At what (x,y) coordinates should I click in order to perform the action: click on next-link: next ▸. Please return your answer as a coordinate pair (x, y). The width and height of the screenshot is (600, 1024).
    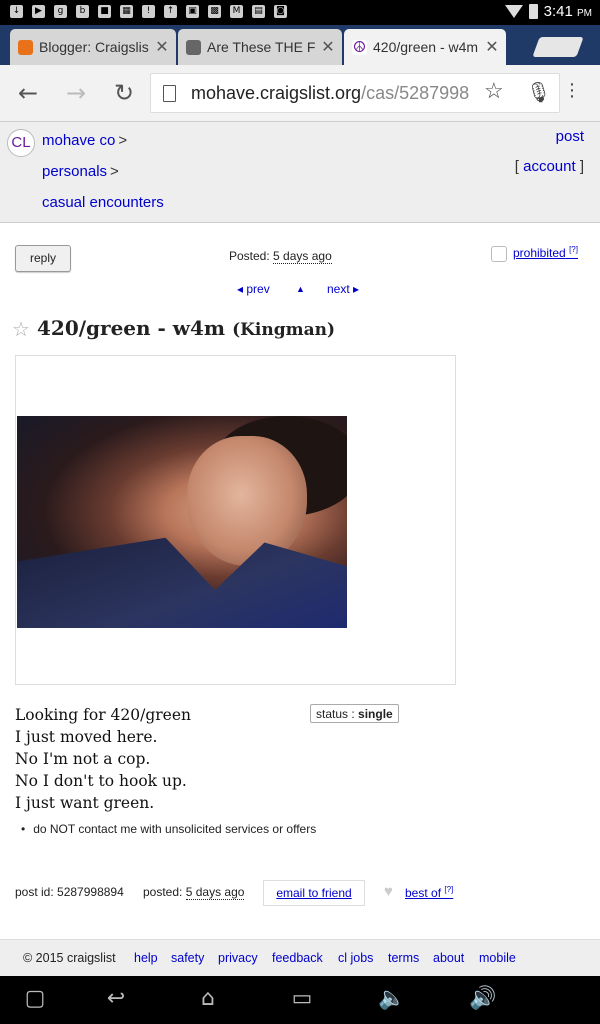
    Looking at the image, I should click on (343, 289).